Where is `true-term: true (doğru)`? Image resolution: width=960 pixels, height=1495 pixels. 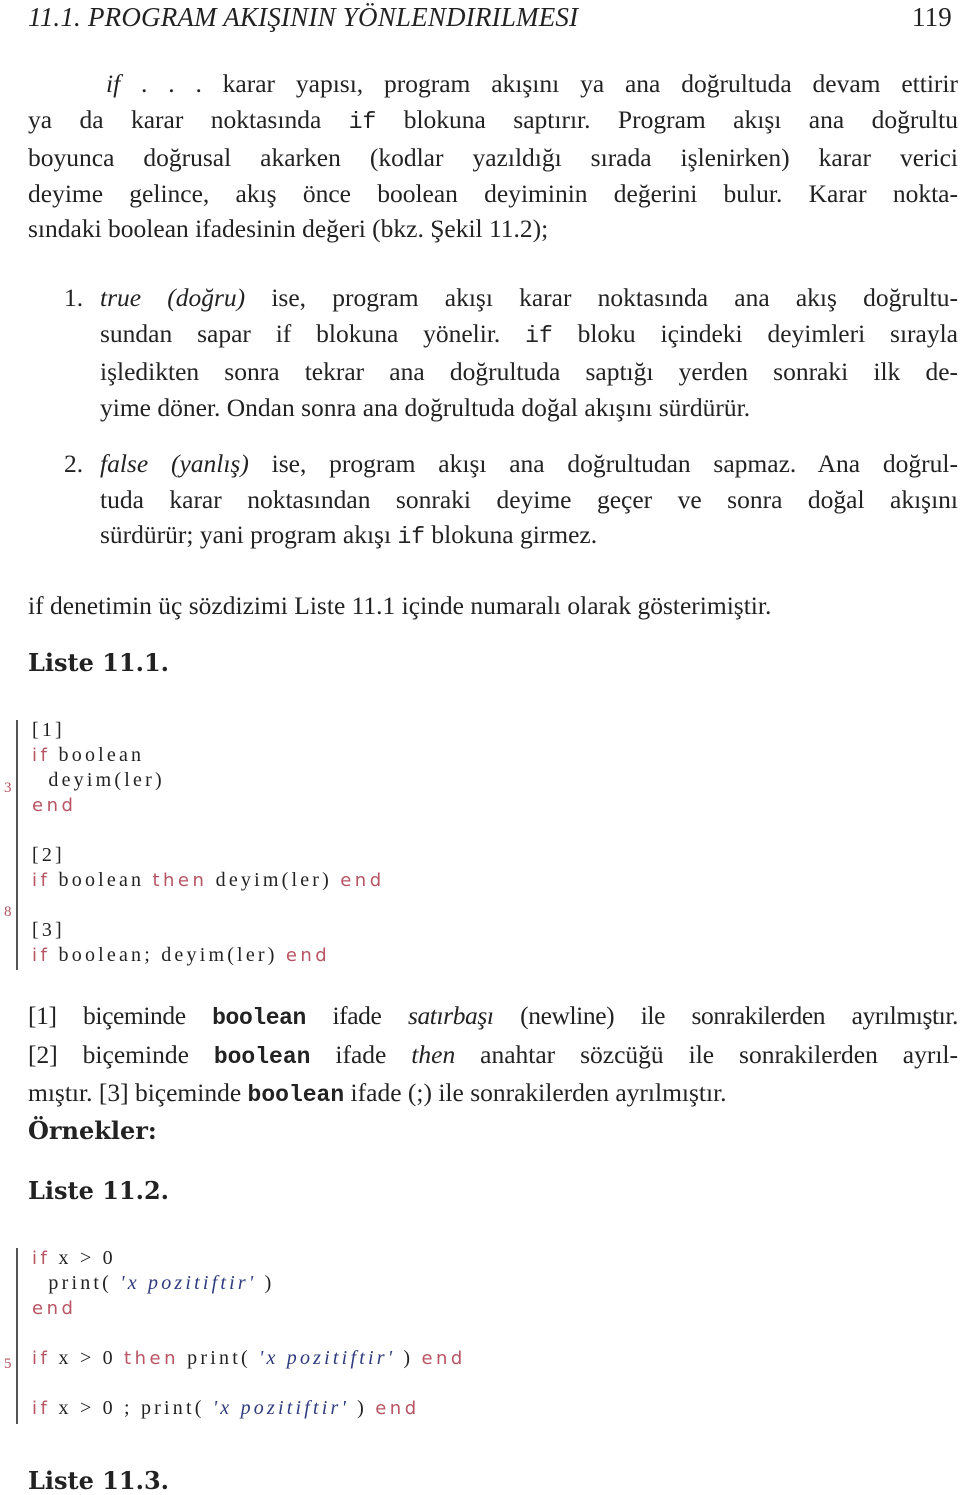 true-term: true (doğru) is located at coordinates (173, 297).